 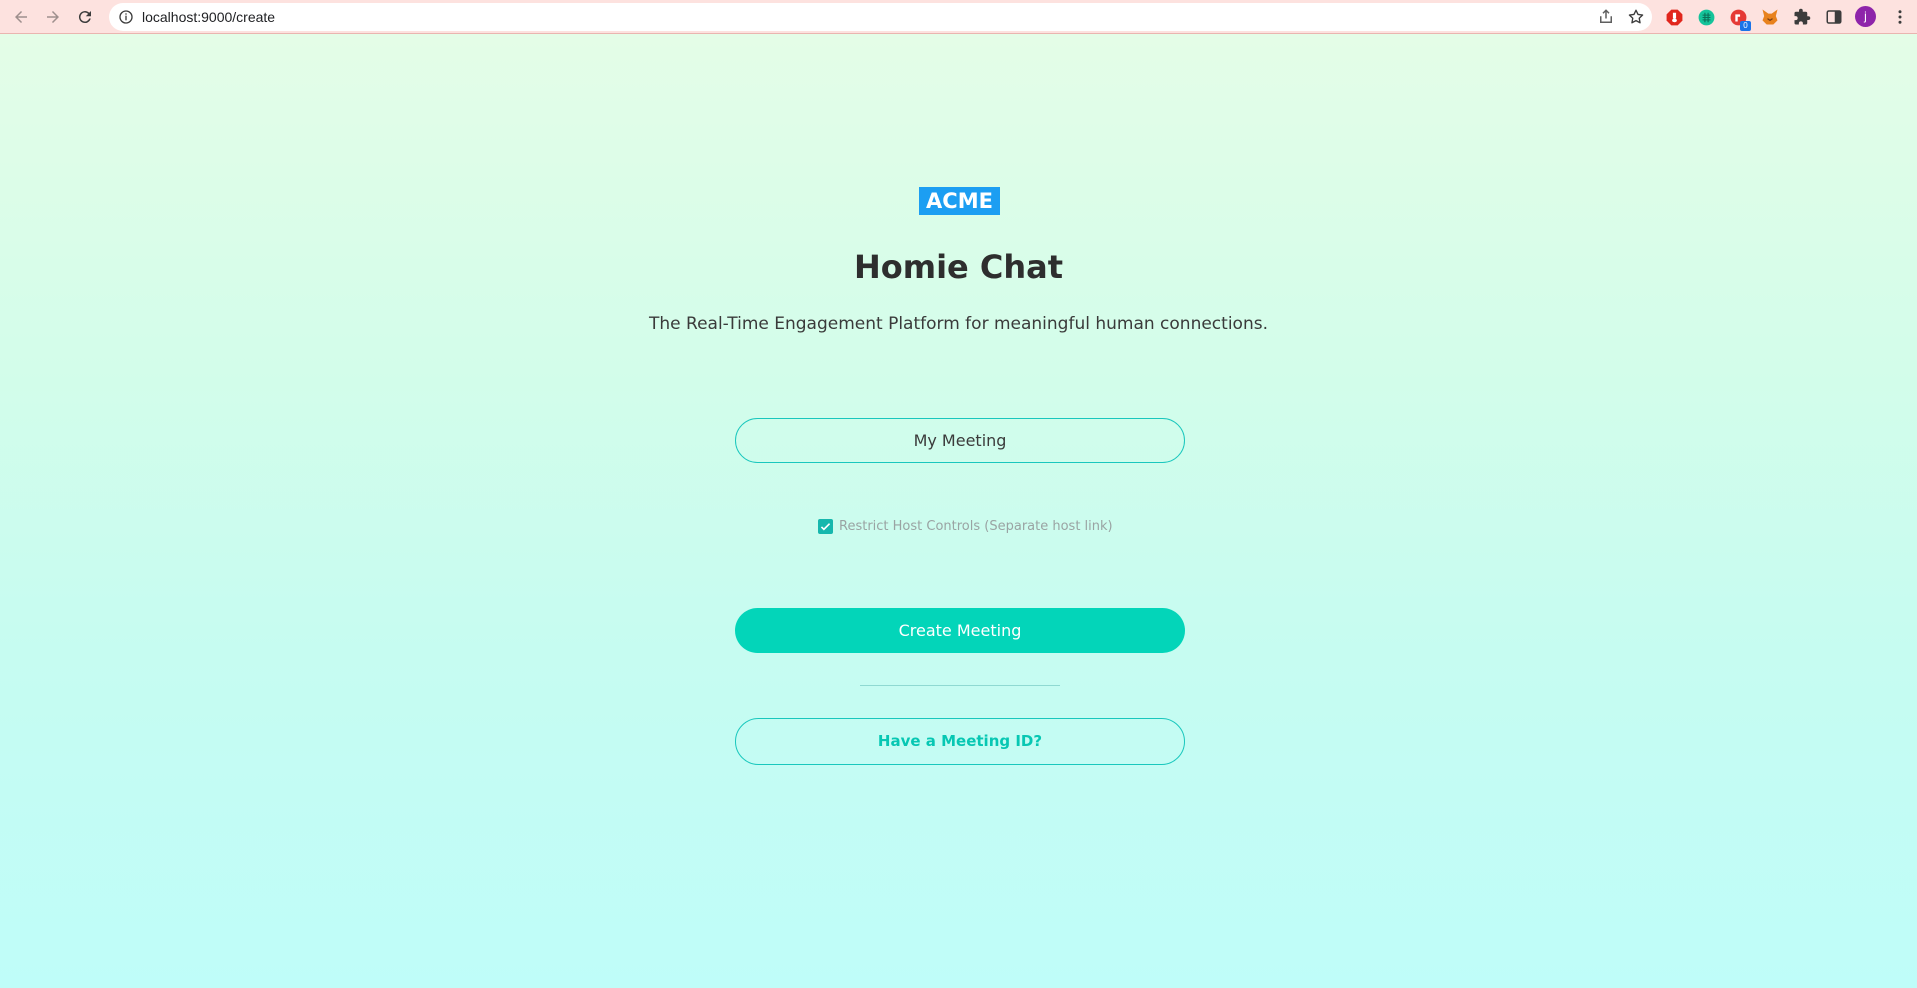 What do you see at coordinates (1706, 17) in the screenshot?
I see `grammar-extension-icon` at bounding box center [1706, 17].